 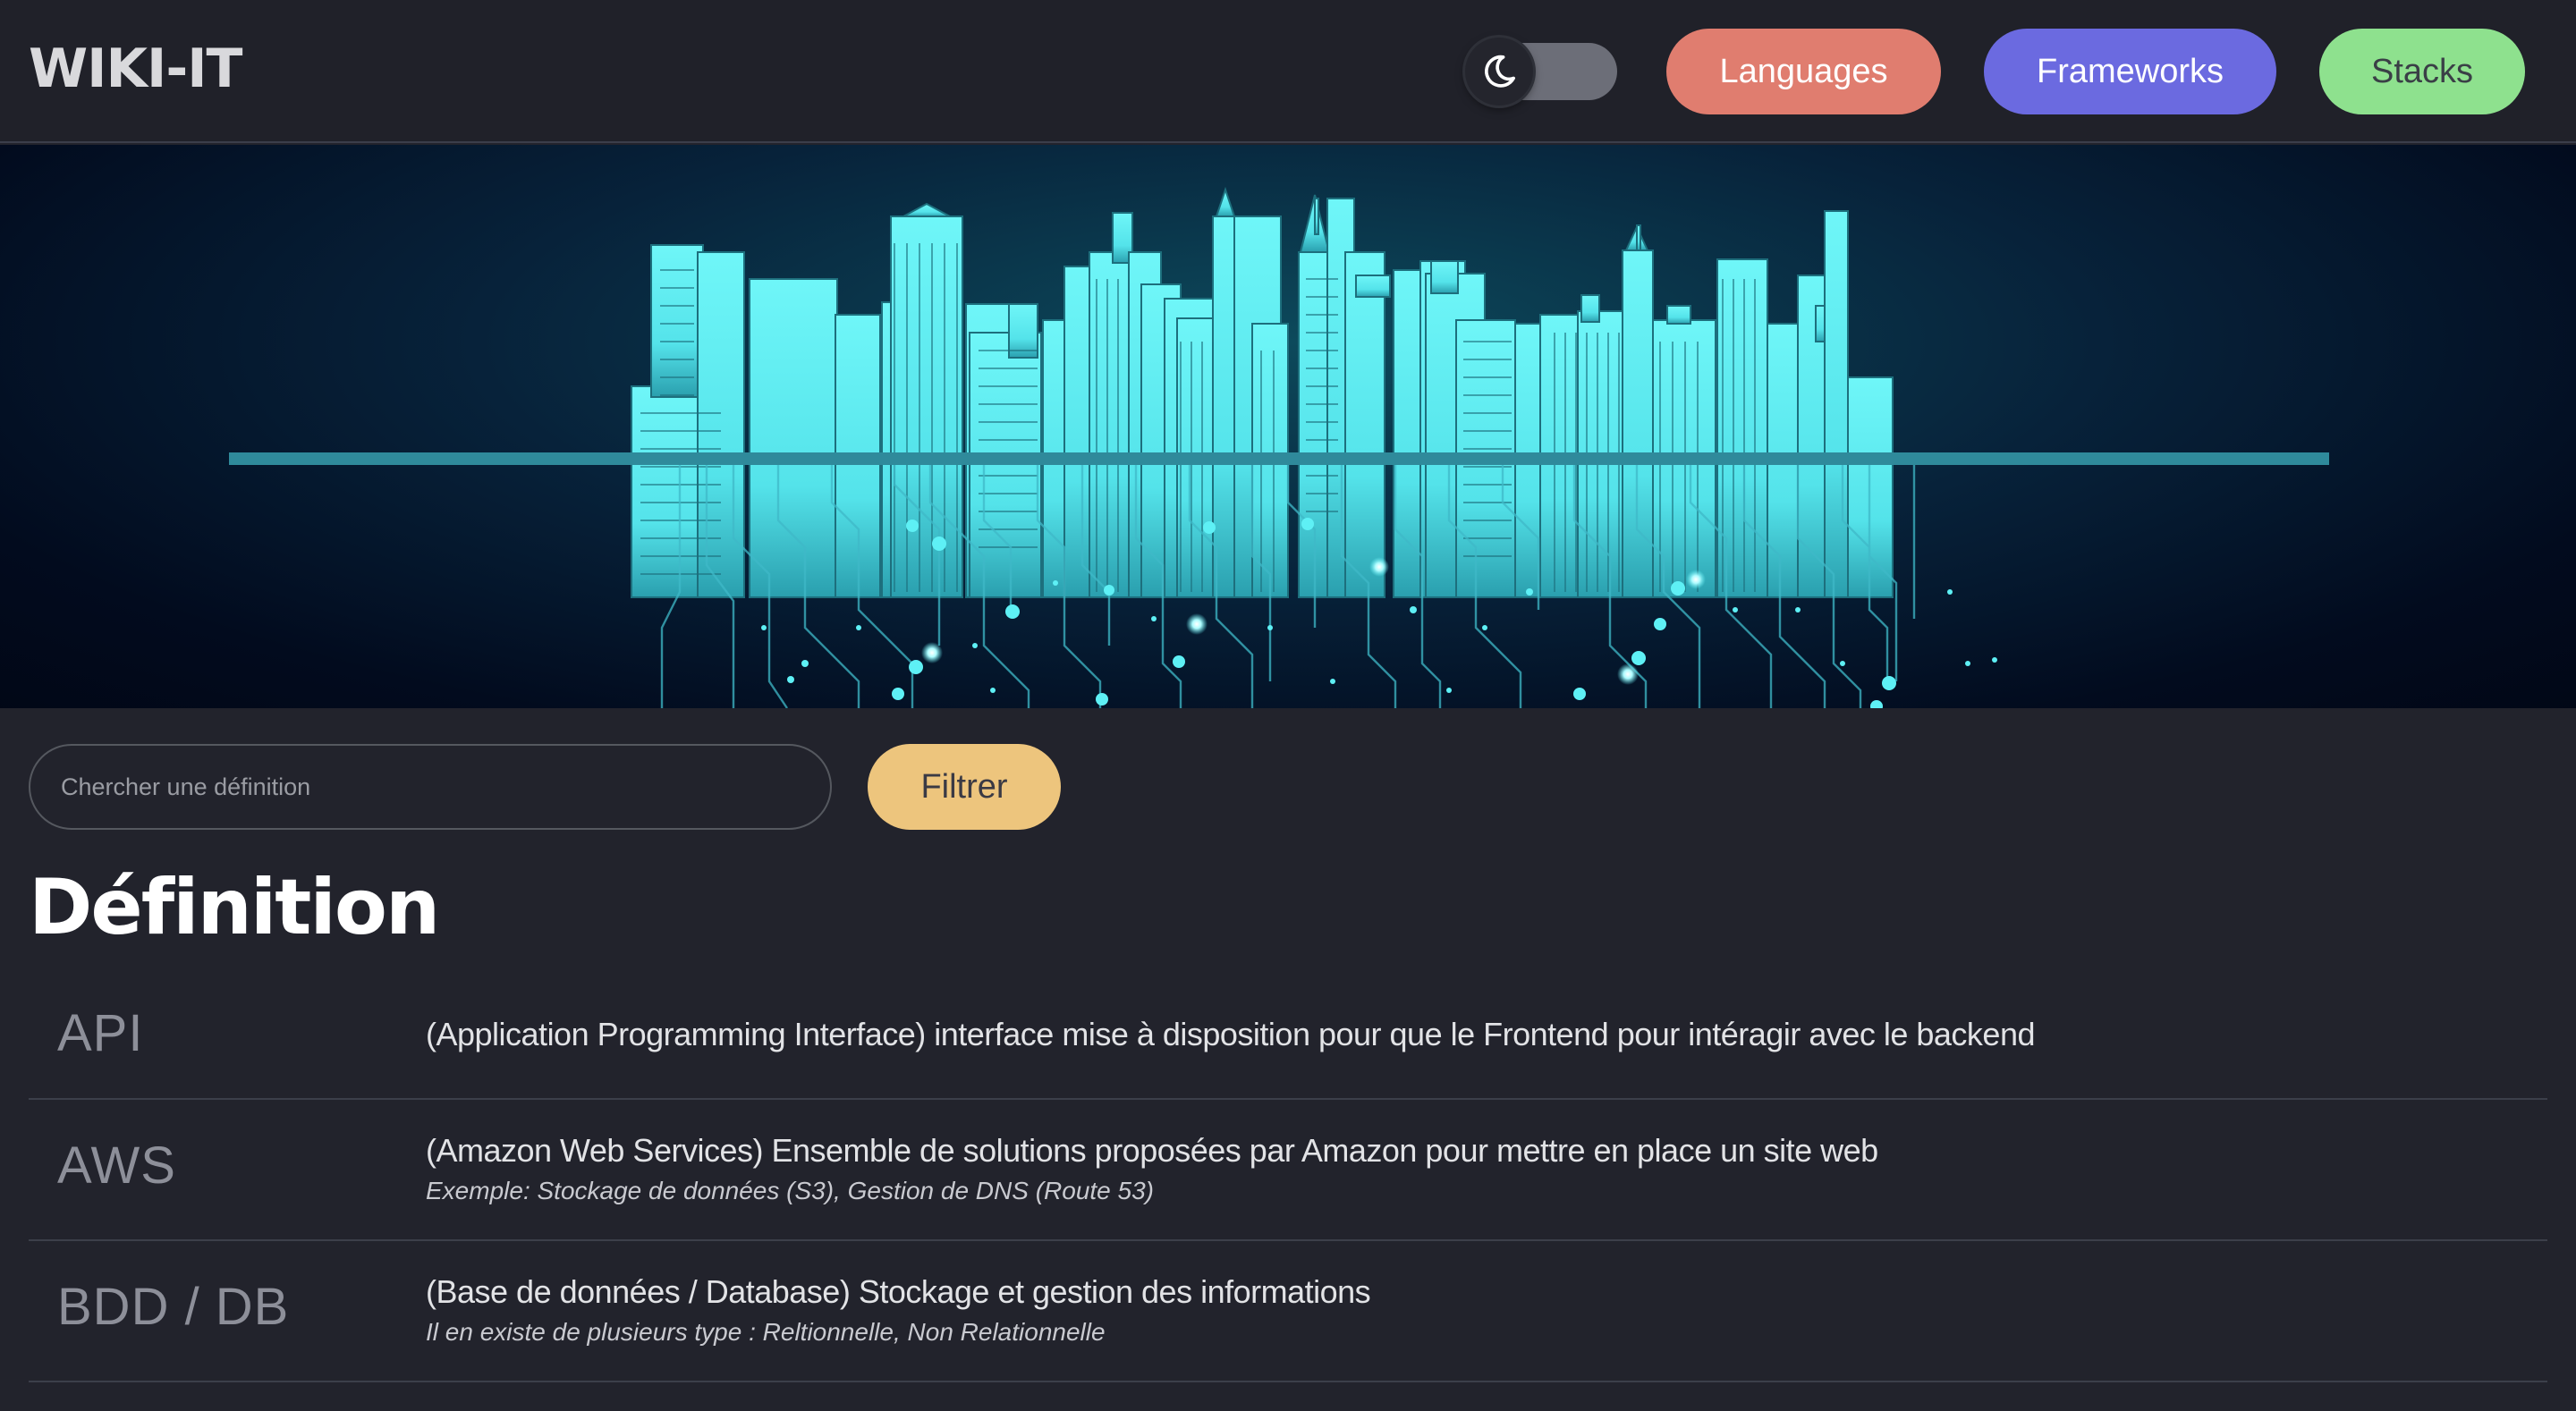 What do you see at coordinates (1279, 459) in the screenshot?
I see `horizon-line` at bounding box center [1279, 459].